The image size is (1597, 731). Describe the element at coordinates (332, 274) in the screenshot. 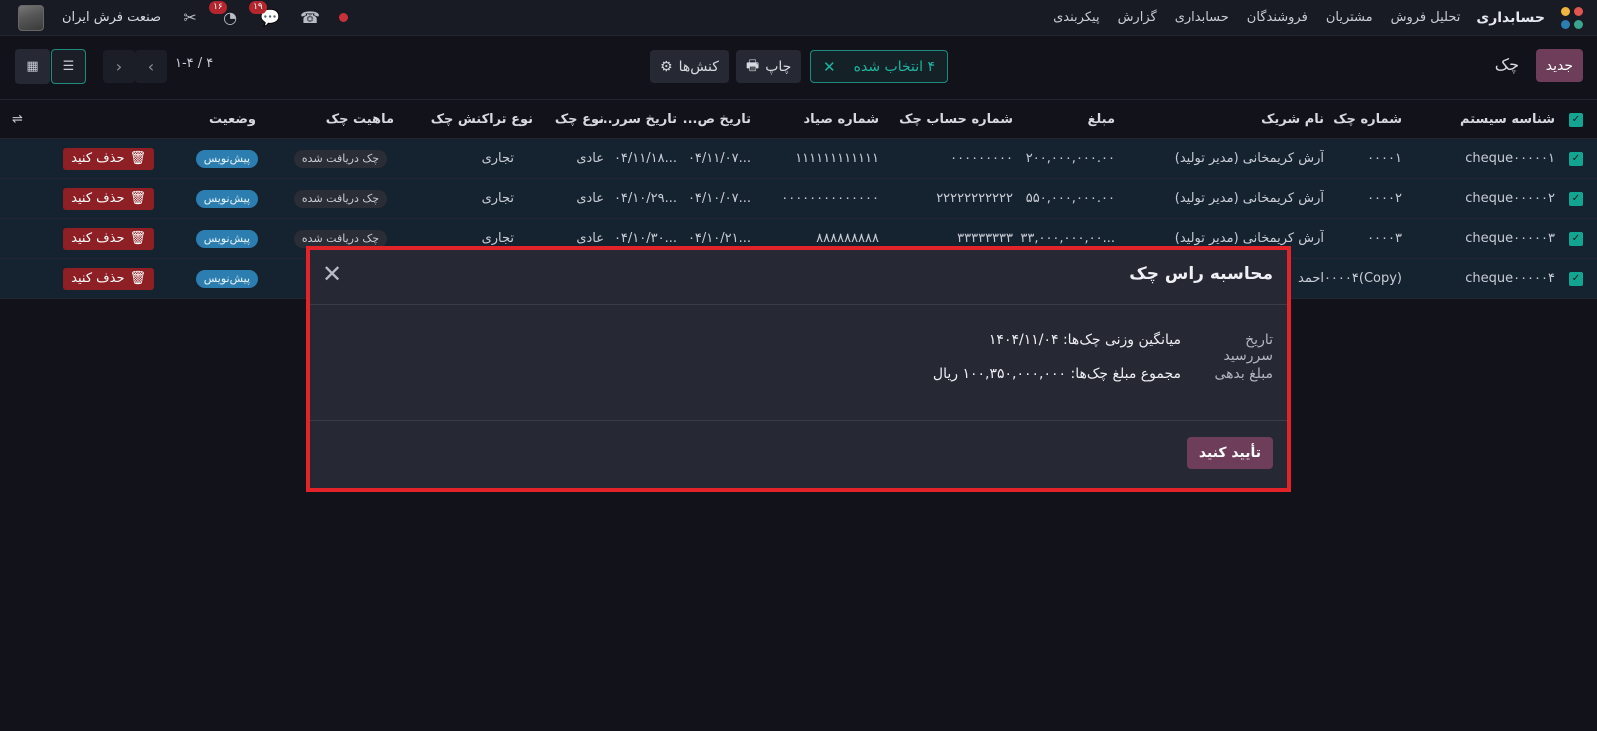

I see `close-icon: ✕` at that location.